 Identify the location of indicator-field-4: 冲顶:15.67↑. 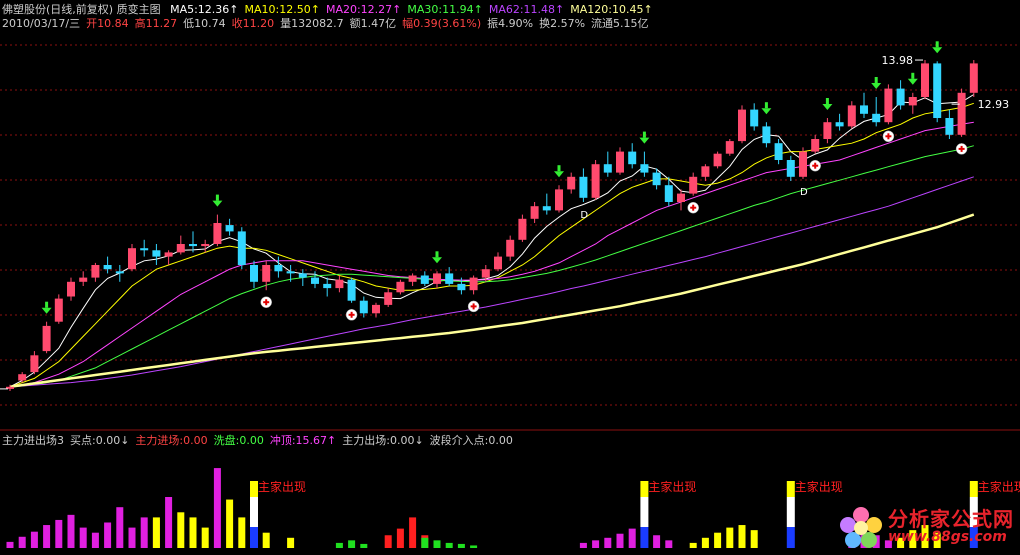
(303, 440).